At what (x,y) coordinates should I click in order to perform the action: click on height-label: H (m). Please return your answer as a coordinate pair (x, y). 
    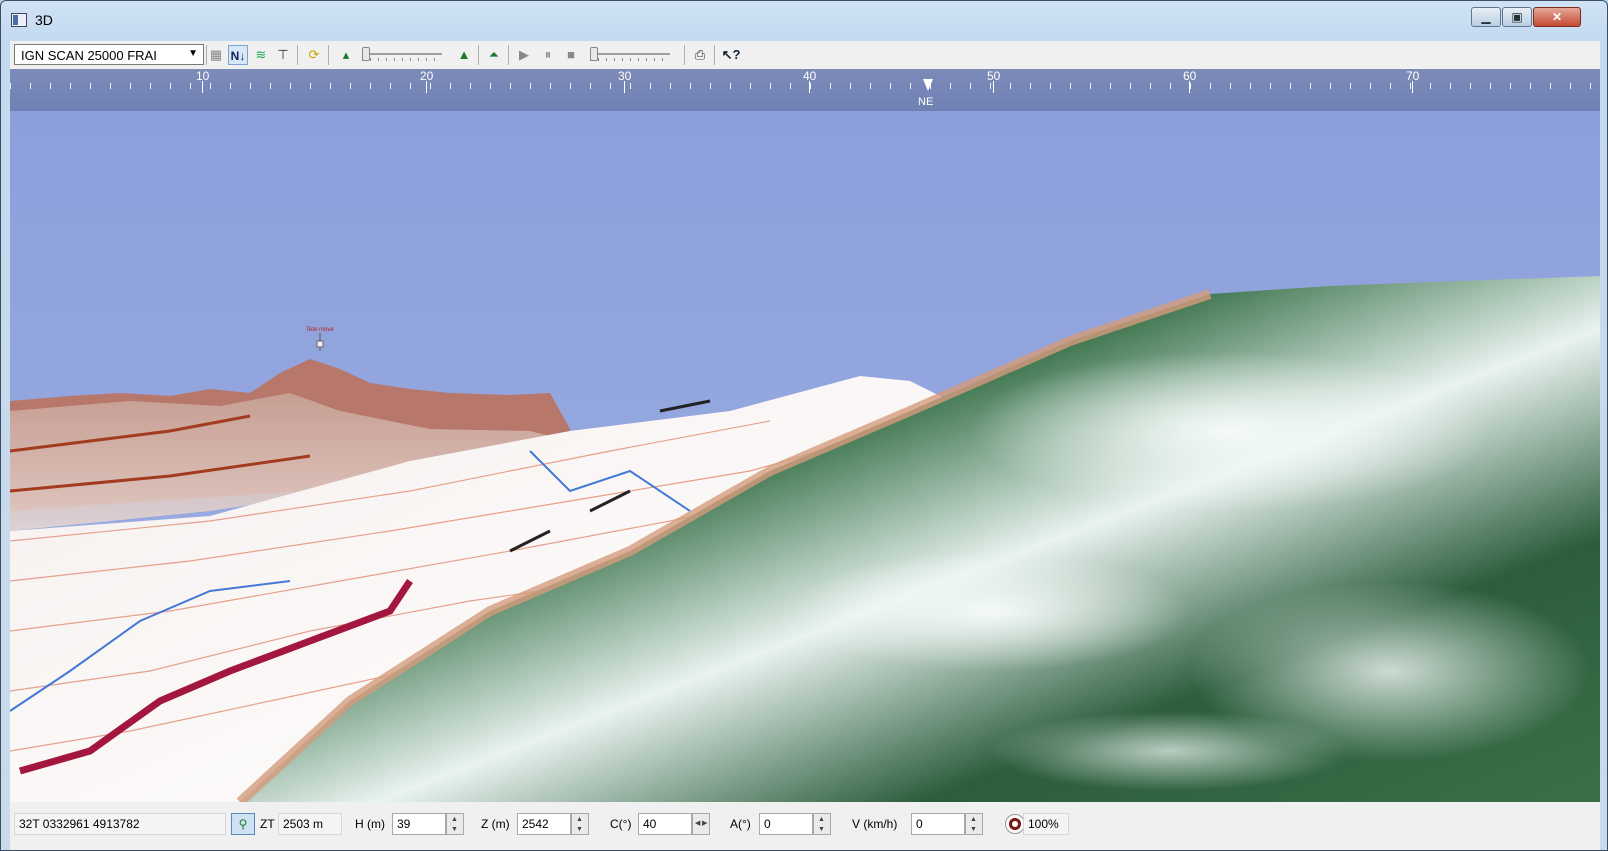
    Looking at the image, I should click on (370, 824).